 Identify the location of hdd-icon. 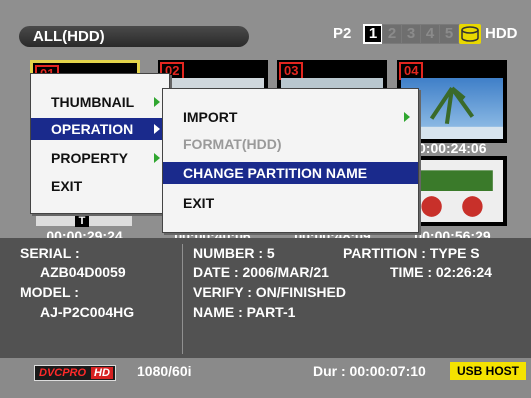
(470, 34).